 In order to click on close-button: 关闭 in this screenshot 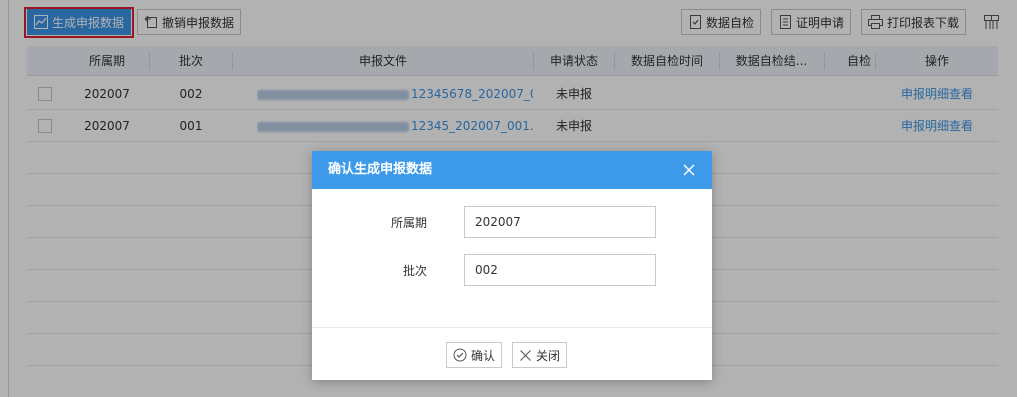, I will do `click(540, 355)`.